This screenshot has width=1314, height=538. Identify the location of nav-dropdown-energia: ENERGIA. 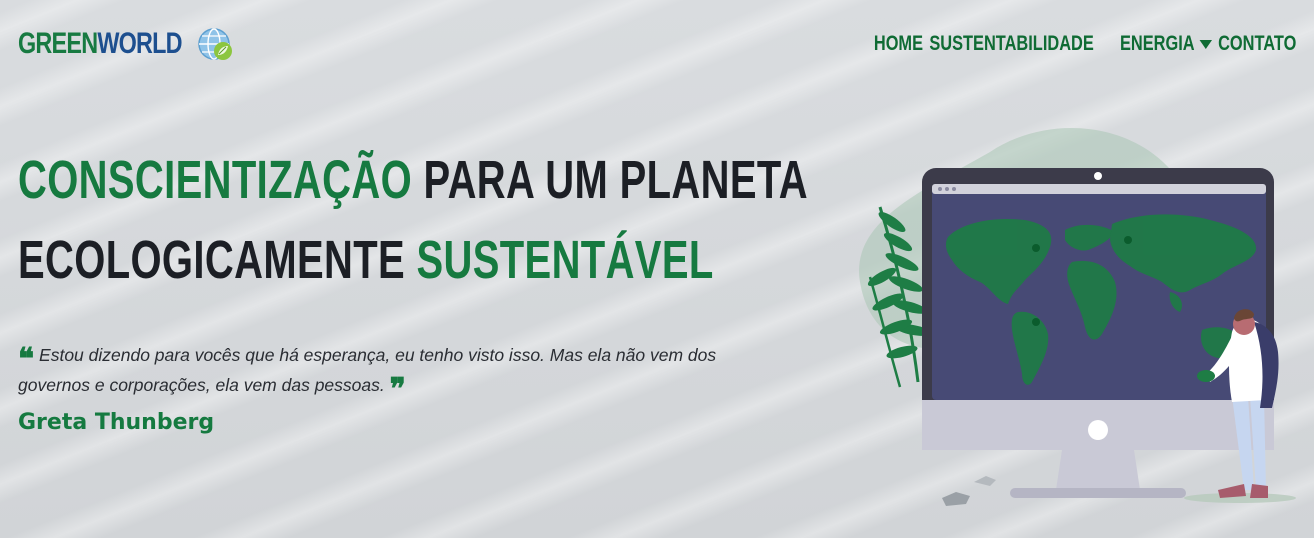
(1166, 44).